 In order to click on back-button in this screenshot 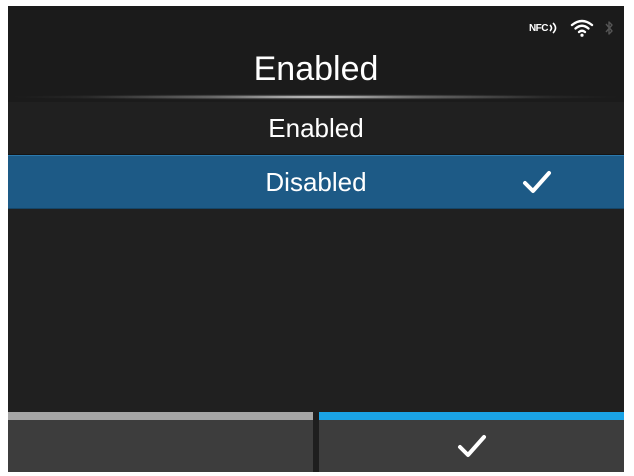, I will do `click(160, 442)`.